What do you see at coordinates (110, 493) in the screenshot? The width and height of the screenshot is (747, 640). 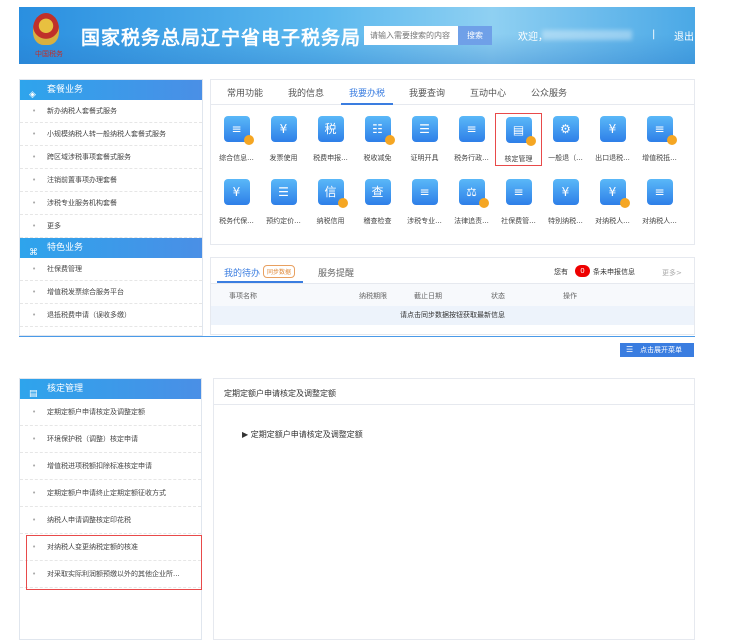 I see `sidebar-item: 定期定额户申请终止定期定额征收方式` at bounding box center [110, 493].